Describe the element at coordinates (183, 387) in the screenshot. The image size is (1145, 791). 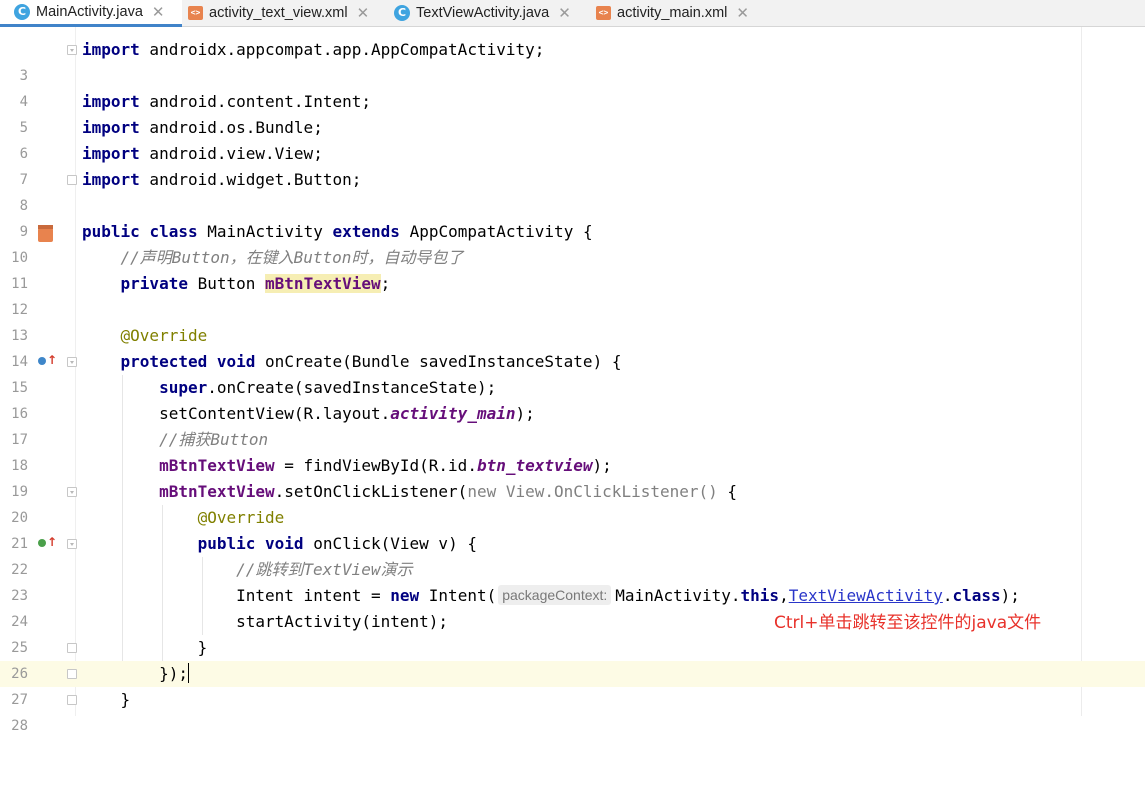
I see `keyword: super` at that location.